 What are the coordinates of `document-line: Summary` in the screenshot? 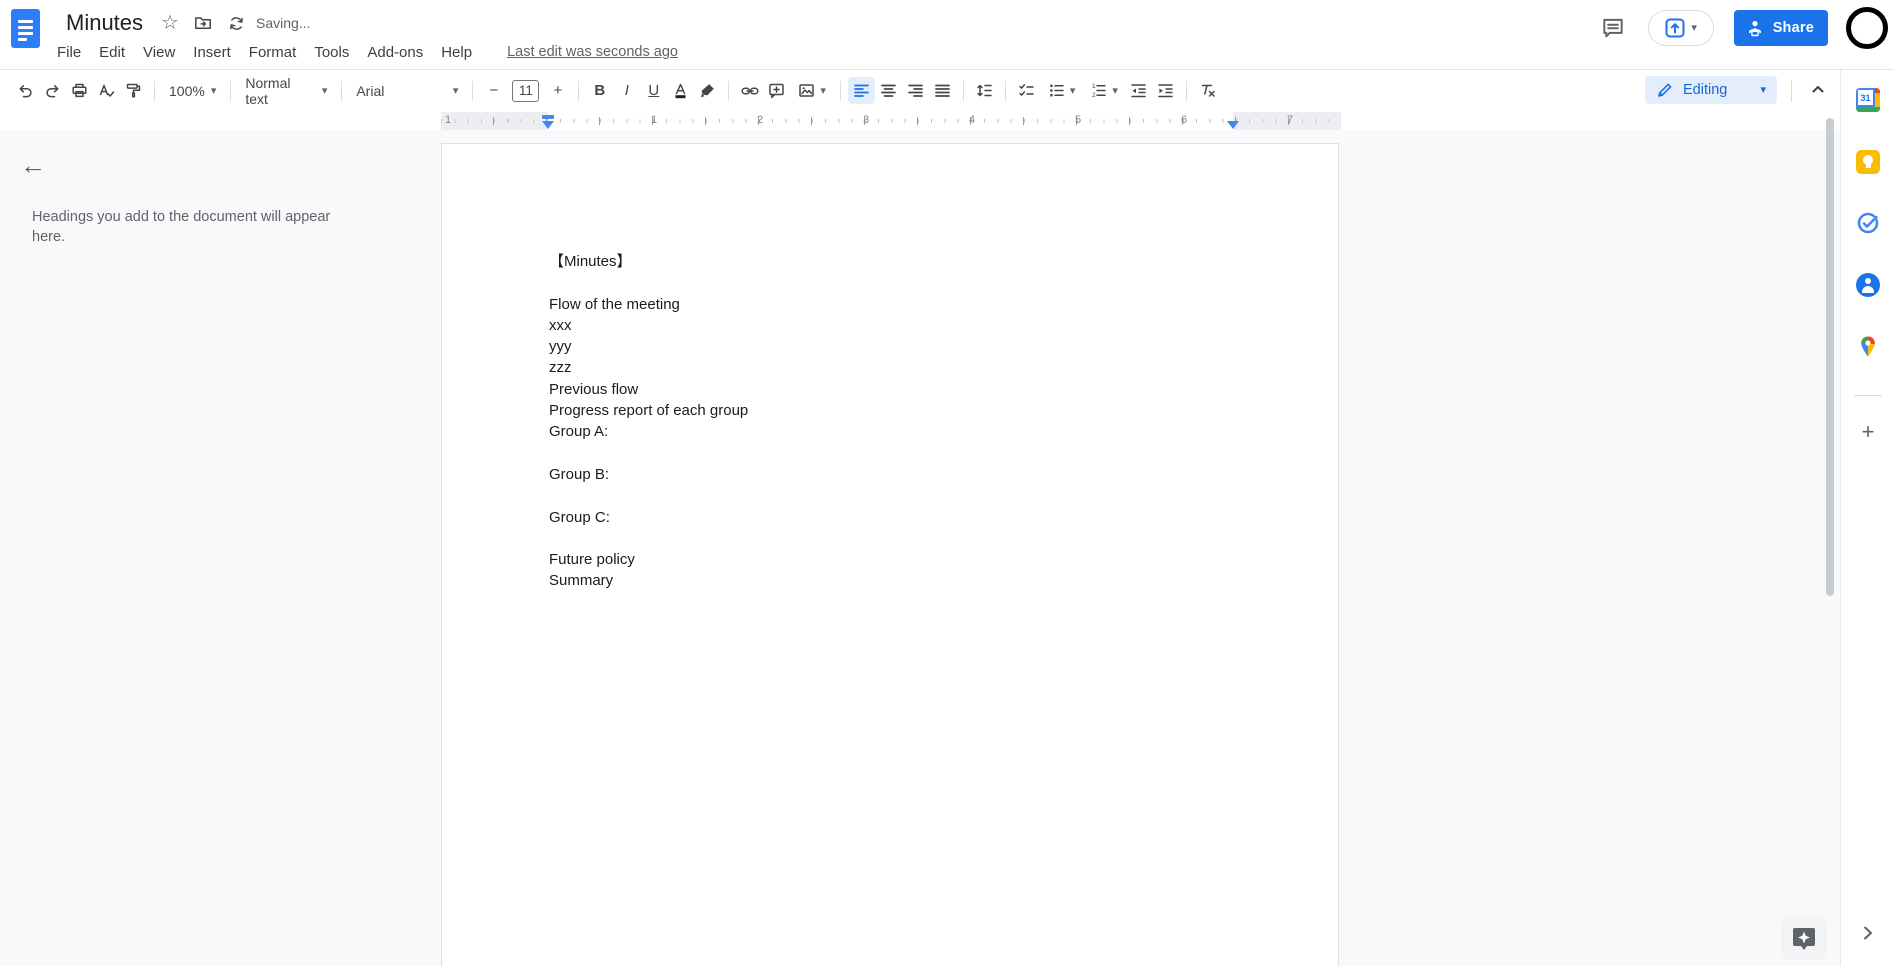 It's located at (891, 580).